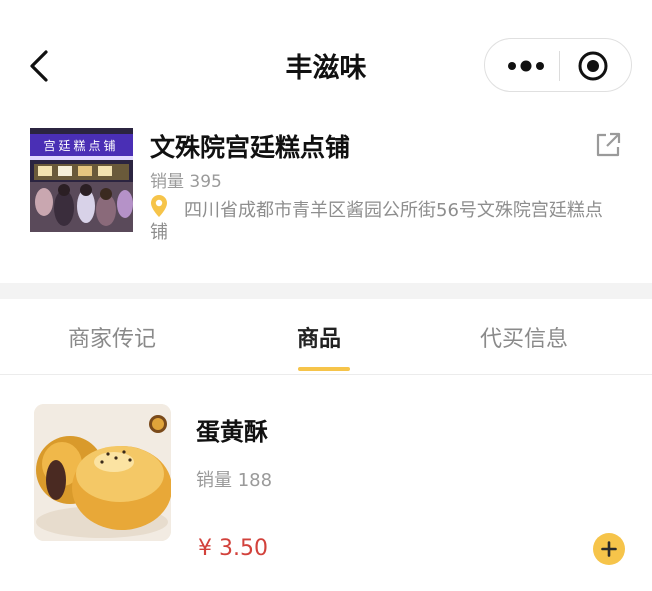  What do you see at coordinates (324, 369) in the screenshot?
I see `active-tab-indicator` at bounding box center [324, 369].